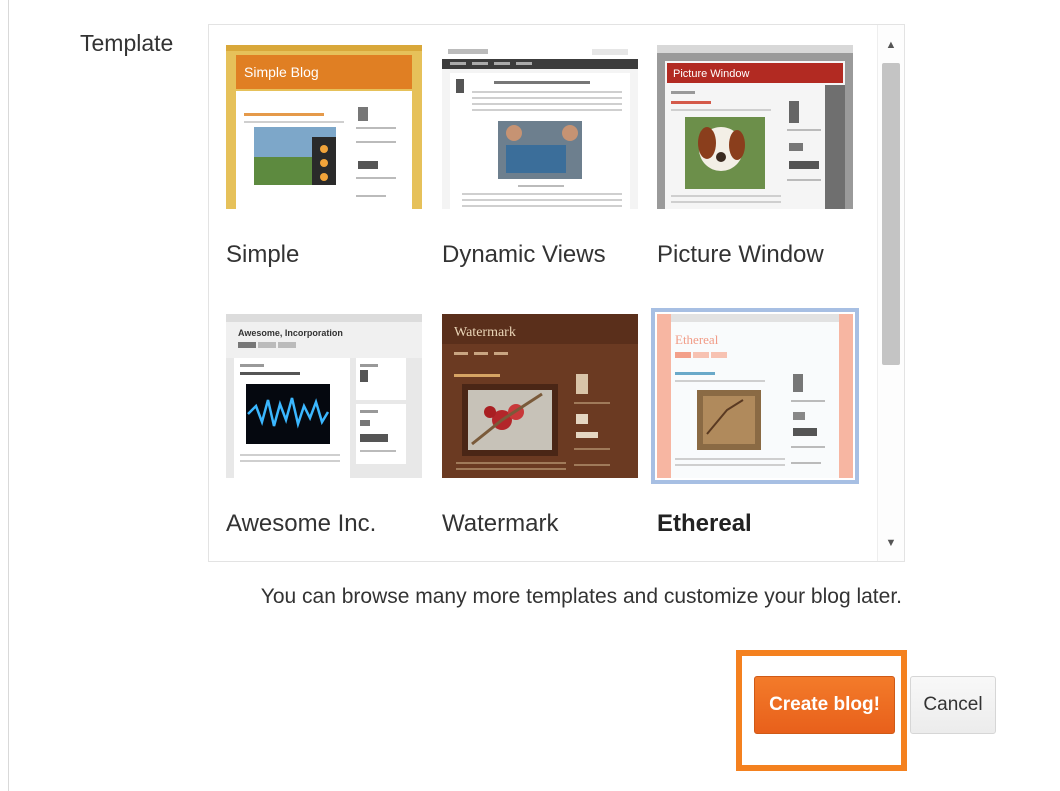 Image resolution: width=1060 pixels, height=791 pixels. Describe the element at coordinates (485, 332) in the screenshot. I see `watermark-thumb-title: Watermark` at that location.